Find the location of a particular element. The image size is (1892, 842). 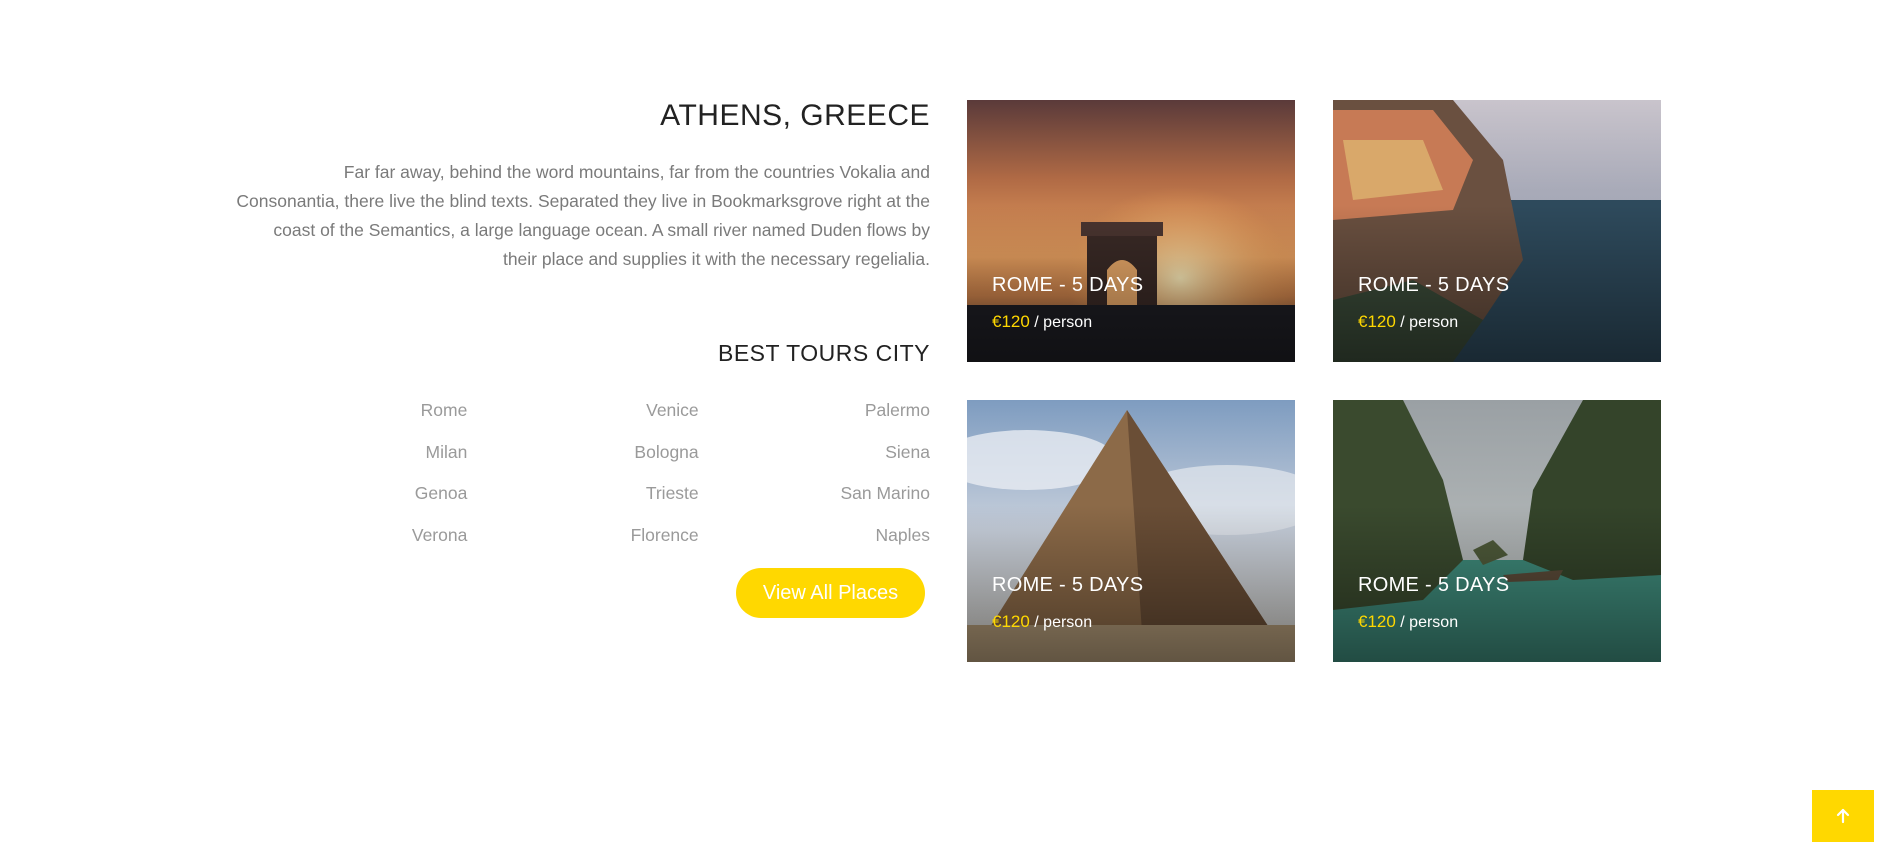

city-link: San Marino is located at coordinates (814, 494).